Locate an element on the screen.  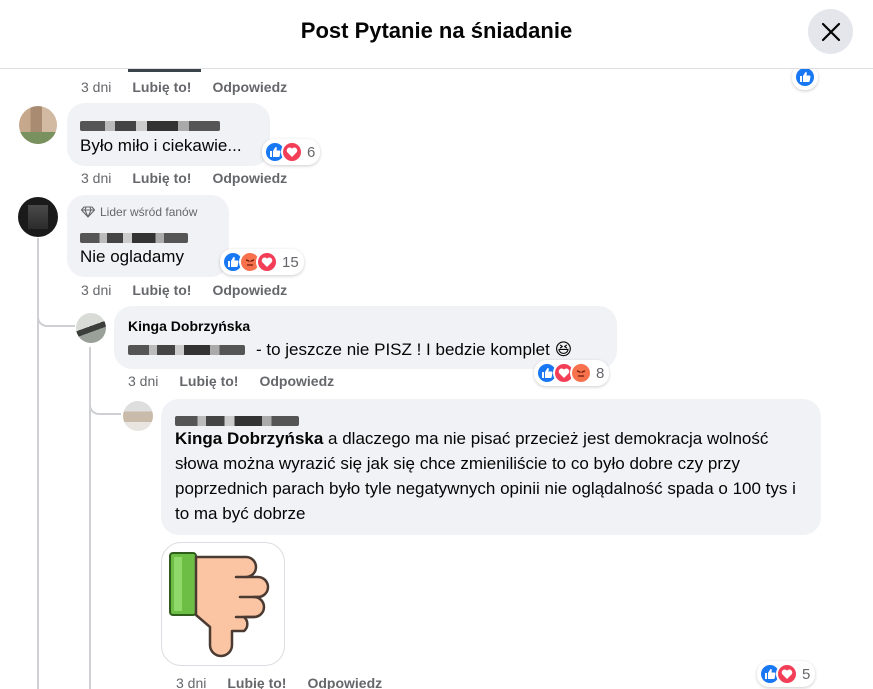
sticker-attachment is located at coordinates (223, 604).